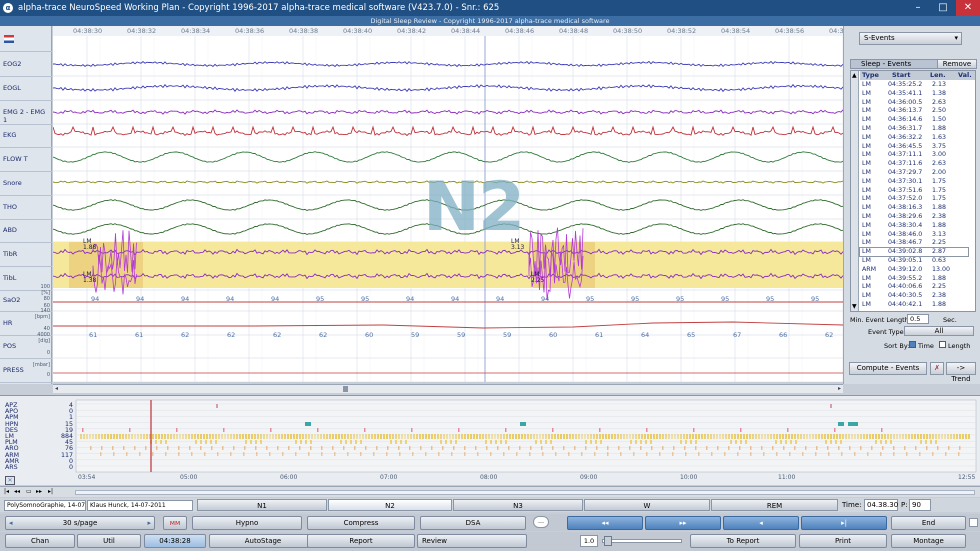 The height and width of the screenshot is (551, 980). I want to click on review-button: Review, so click(472, 541).